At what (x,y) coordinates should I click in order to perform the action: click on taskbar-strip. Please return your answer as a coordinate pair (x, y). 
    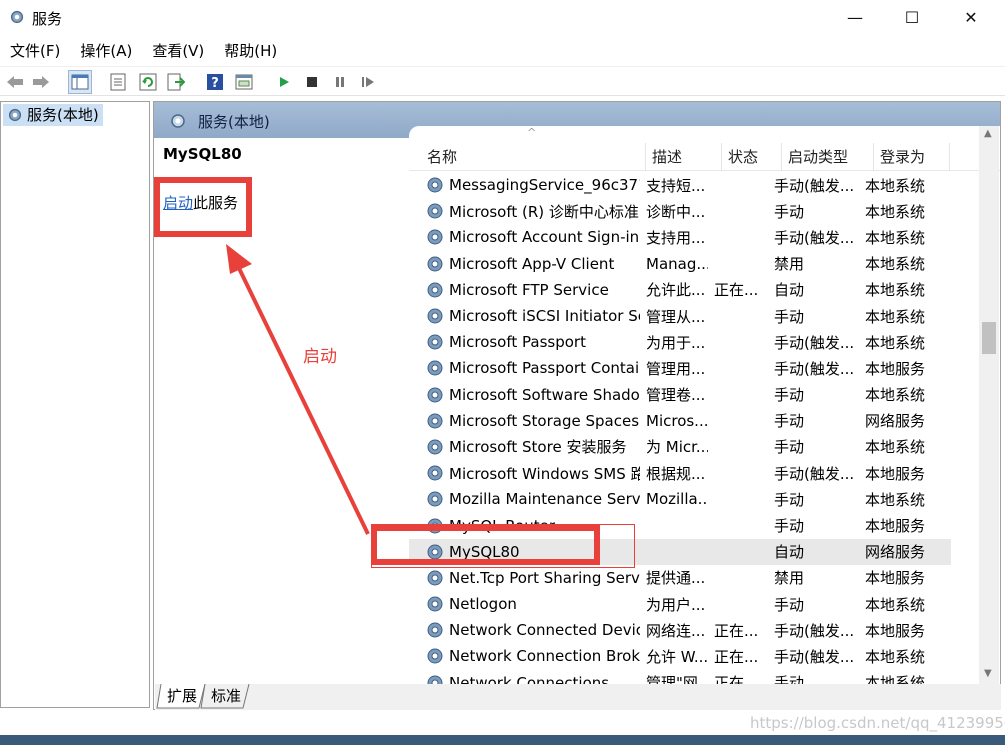
    Looking at the image, I should click on (502, 740).